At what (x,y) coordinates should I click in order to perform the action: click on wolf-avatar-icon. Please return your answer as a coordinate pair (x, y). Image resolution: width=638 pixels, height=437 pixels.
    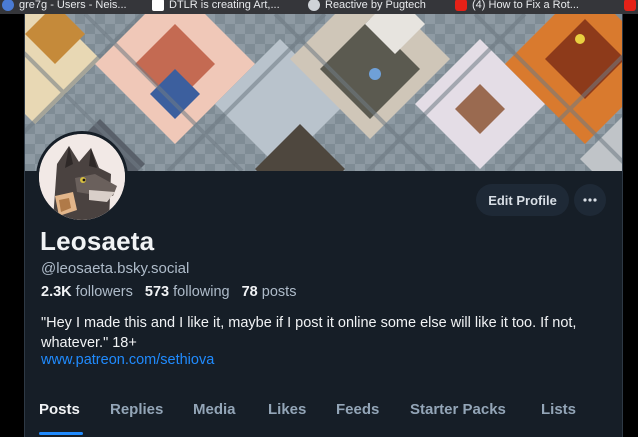
    Looking at the image, I should click on (82, 177).